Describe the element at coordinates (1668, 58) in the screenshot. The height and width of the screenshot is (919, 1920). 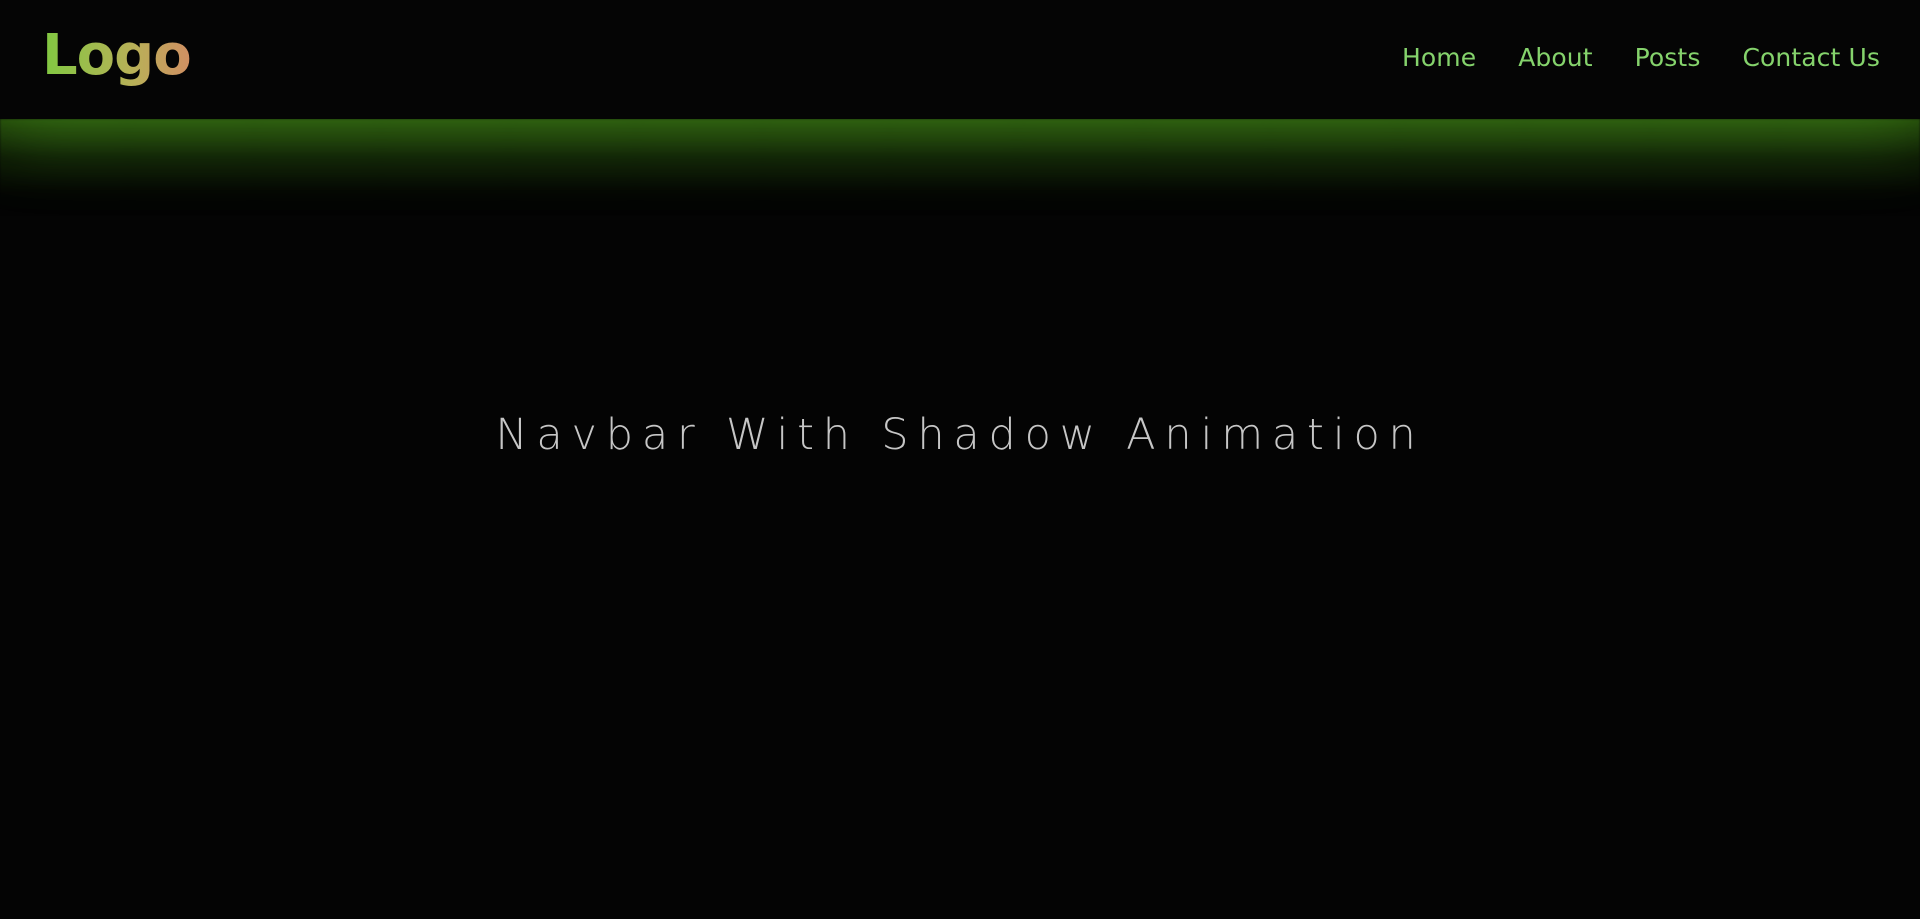
I see `nav-link-posts: Posts` at that location.